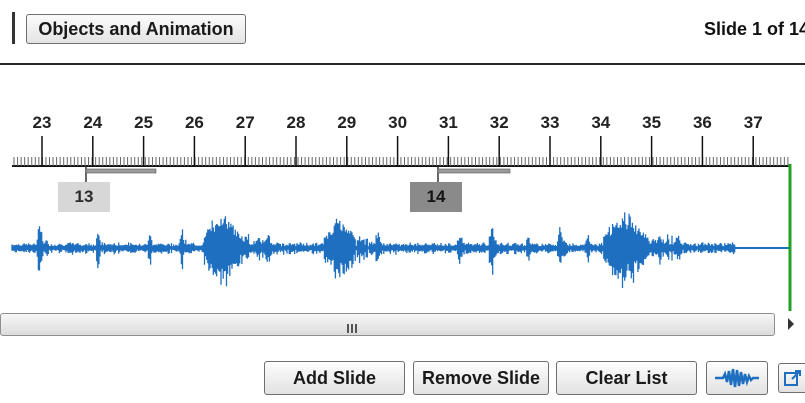 The image size is (805, 403). I want to click on remove-slide-button: Remove Slide, so click(481, 378).